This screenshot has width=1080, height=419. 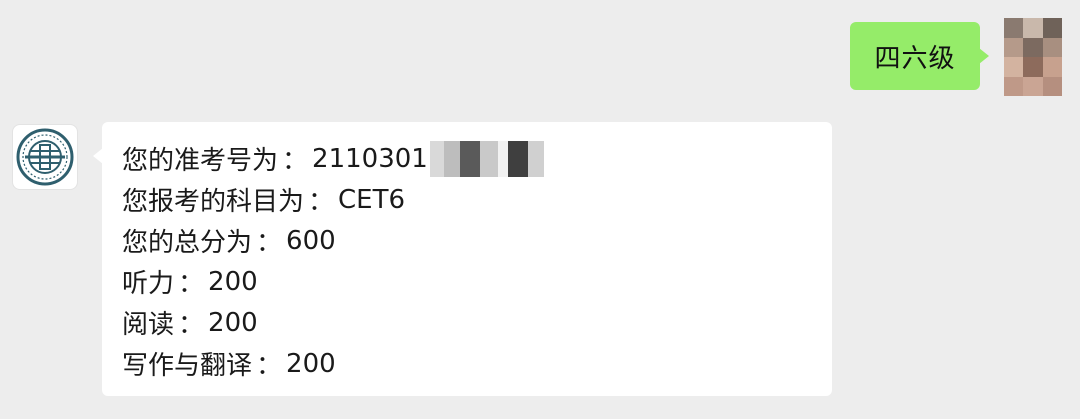 What do you see at coordinates (370, 158) in the screenshot?
I see `admission-number-value: 2110301` at bounding box center [370, 158].